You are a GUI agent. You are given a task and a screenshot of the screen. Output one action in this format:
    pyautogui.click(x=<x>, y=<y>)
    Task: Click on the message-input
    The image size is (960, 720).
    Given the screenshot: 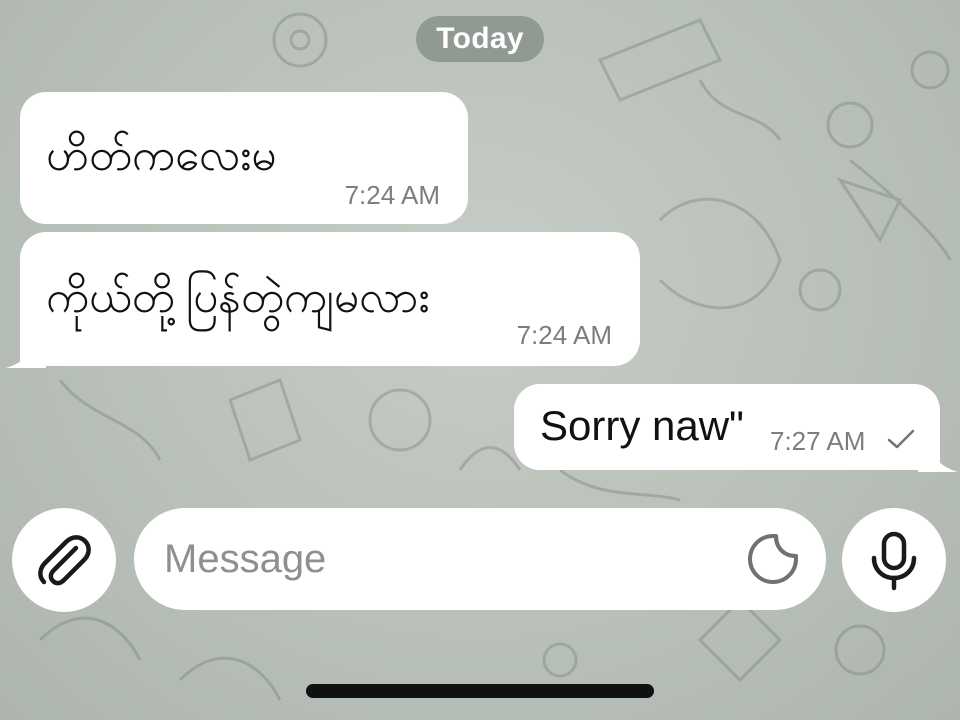 What is the action you would take?
    pyautogui.click(x=444, y=559)
    